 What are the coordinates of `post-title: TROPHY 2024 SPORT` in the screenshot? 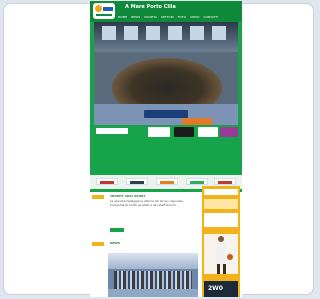 It's located at (127, 196).